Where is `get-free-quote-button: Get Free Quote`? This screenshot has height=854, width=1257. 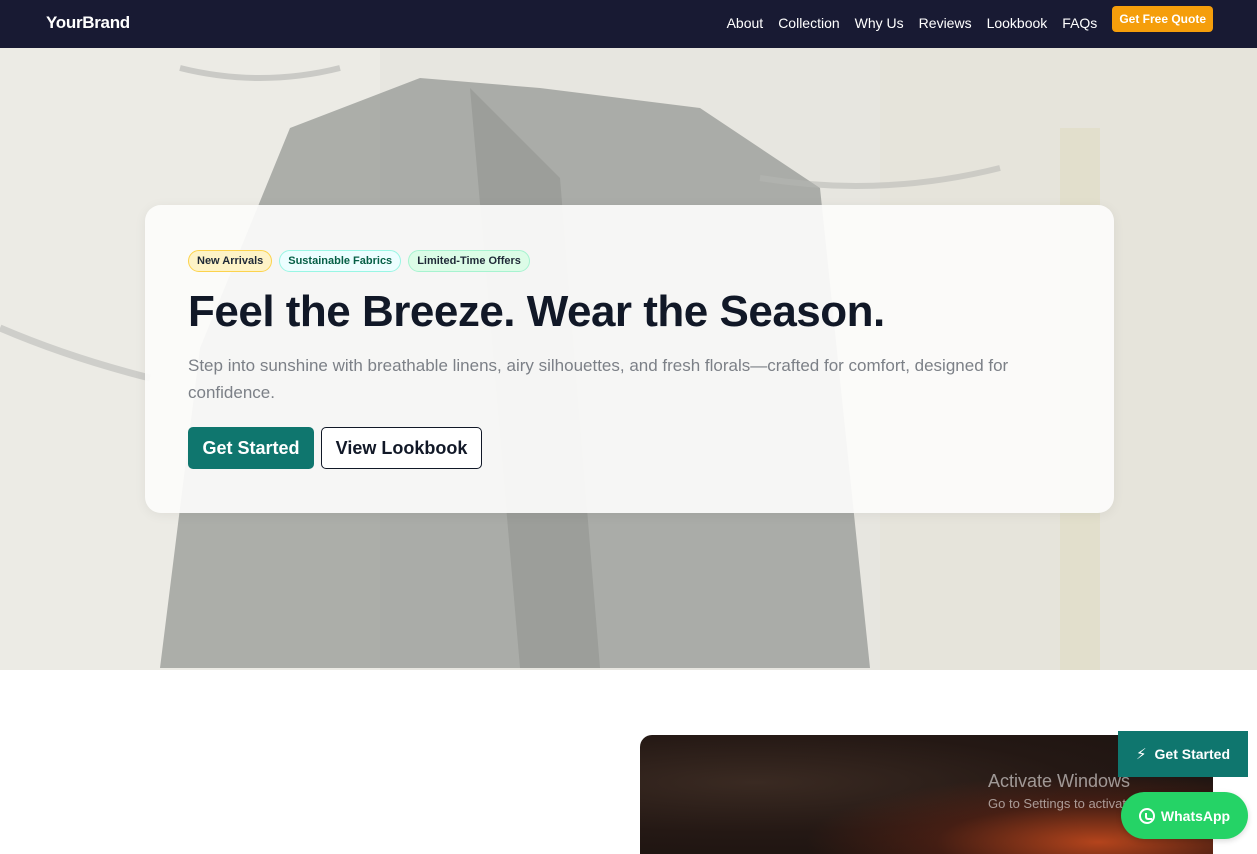 get-free-quote-button: Get Free Quote is located at coordinates (1162, 18).